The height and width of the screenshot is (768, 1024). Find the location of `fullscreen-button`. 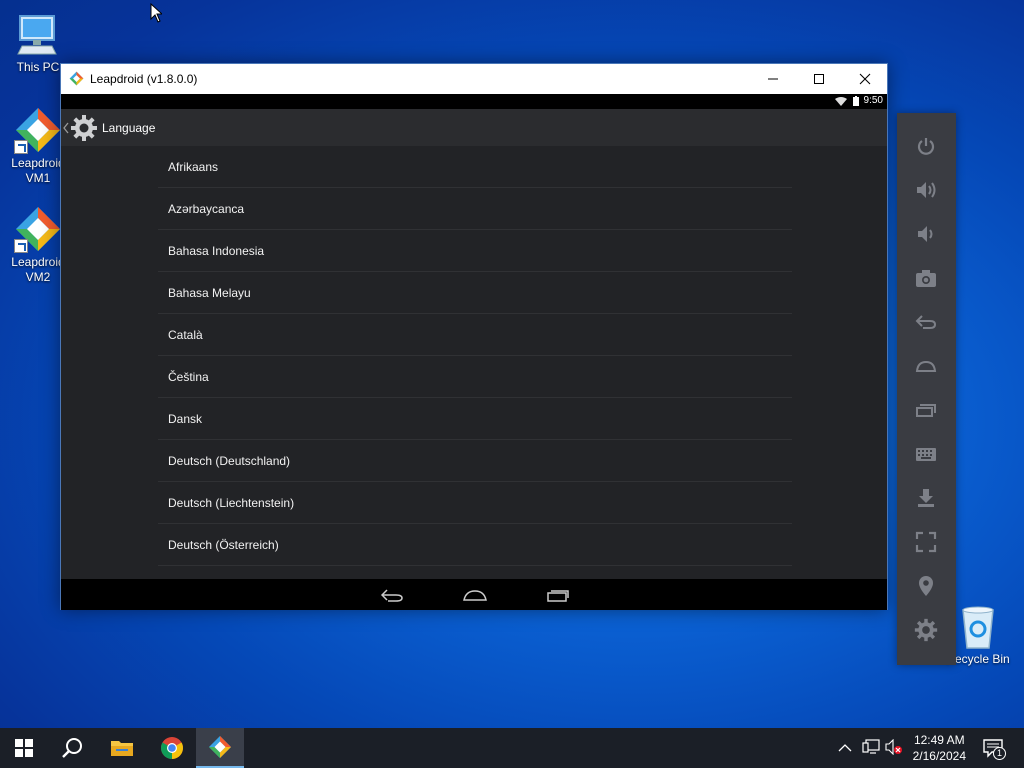

fullscreen-button is located at coordinates (926, 542).